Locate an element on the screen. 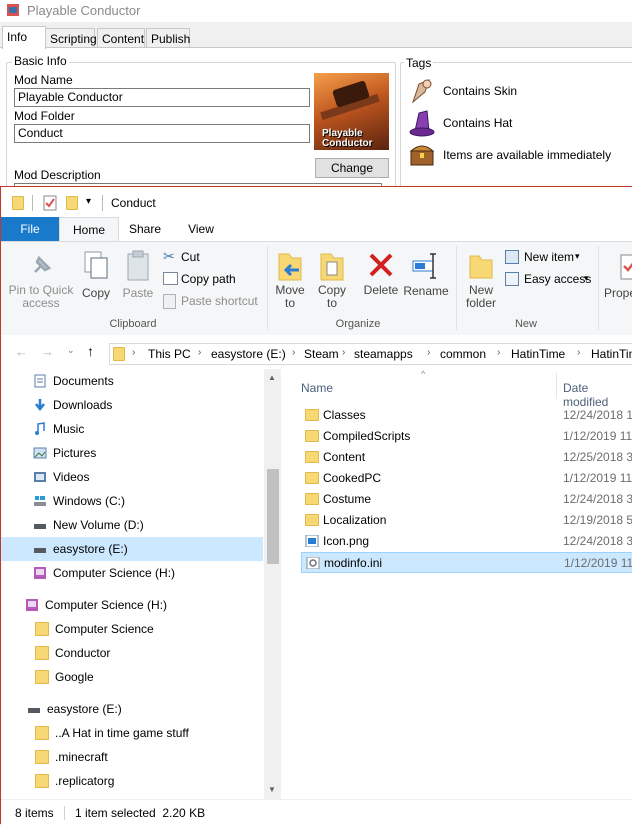 Image resolution: width=632 pixels, height=826 pixels. breadcrumb-common: common is located at coordinates (463, 354).